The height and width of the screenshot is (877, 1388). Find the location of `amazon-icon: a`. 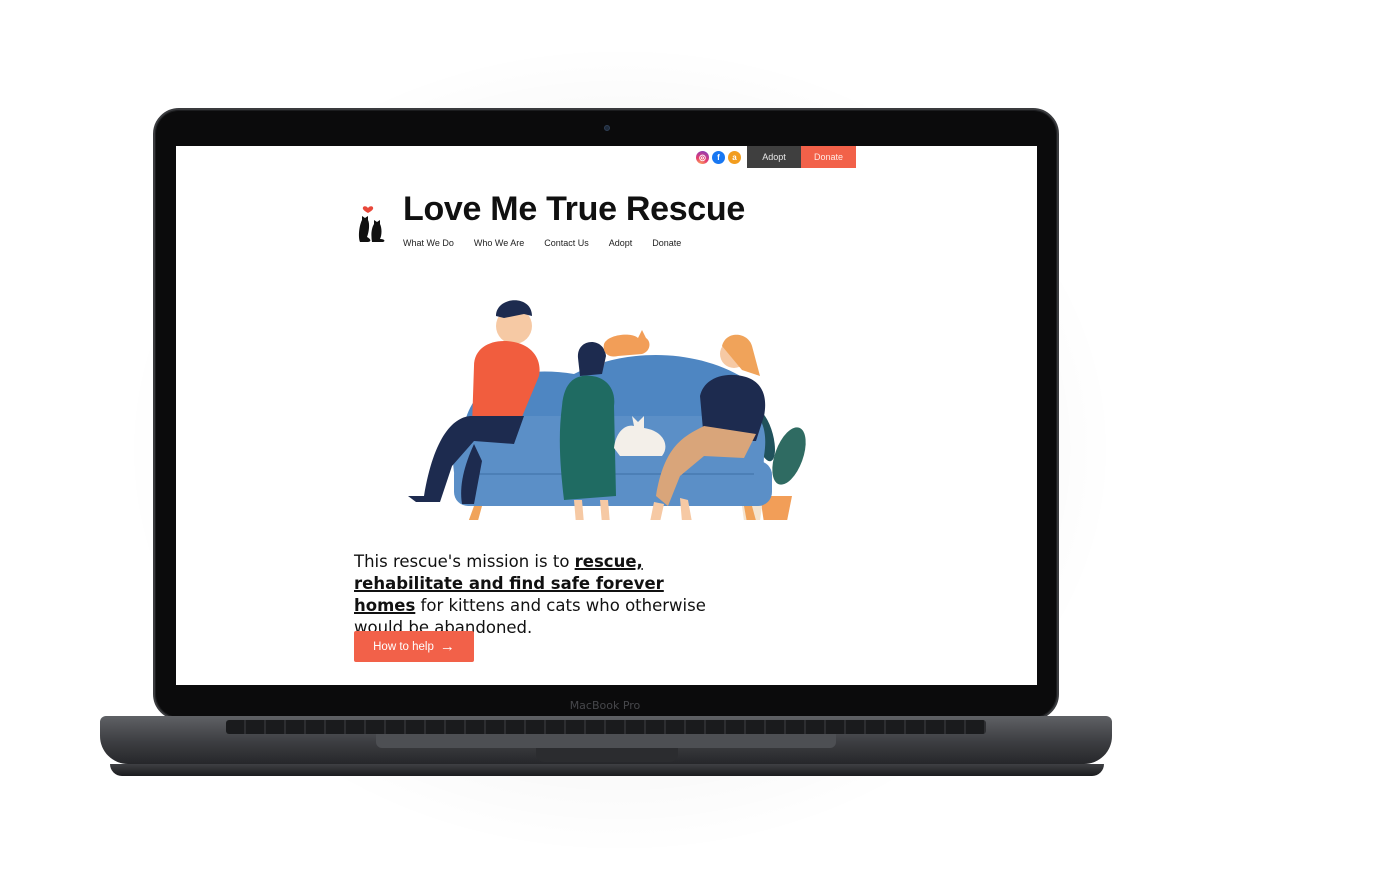

amazon-icon: a is located at coordinates (734, 157).